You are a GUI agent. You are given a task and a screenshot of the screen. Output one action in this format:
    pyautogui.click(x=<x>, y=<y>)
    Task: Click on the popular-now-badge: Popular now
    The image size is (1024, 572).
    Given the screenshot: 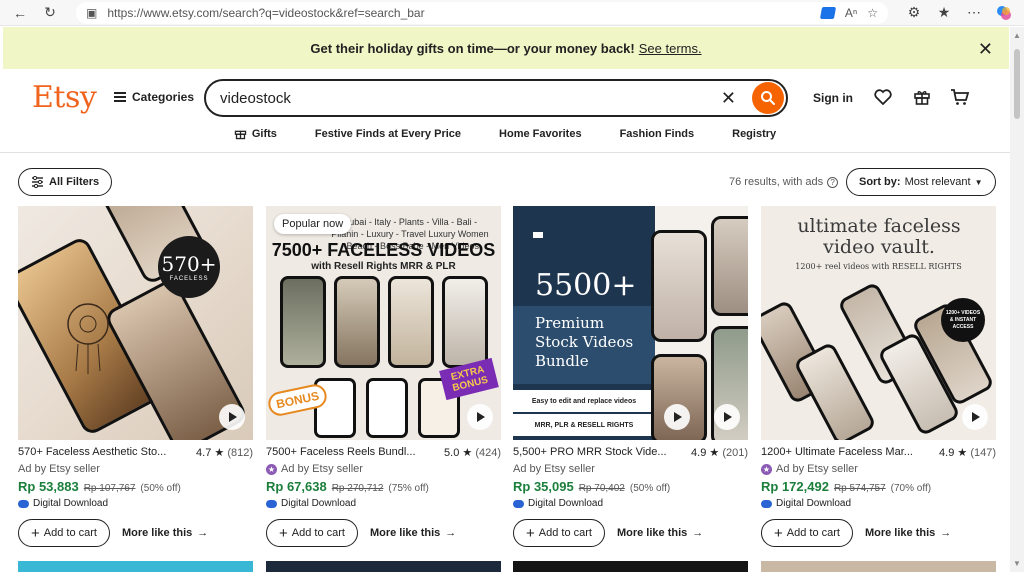 What is the action you would take?
    pyautogui.click(x=313, y=224)
    